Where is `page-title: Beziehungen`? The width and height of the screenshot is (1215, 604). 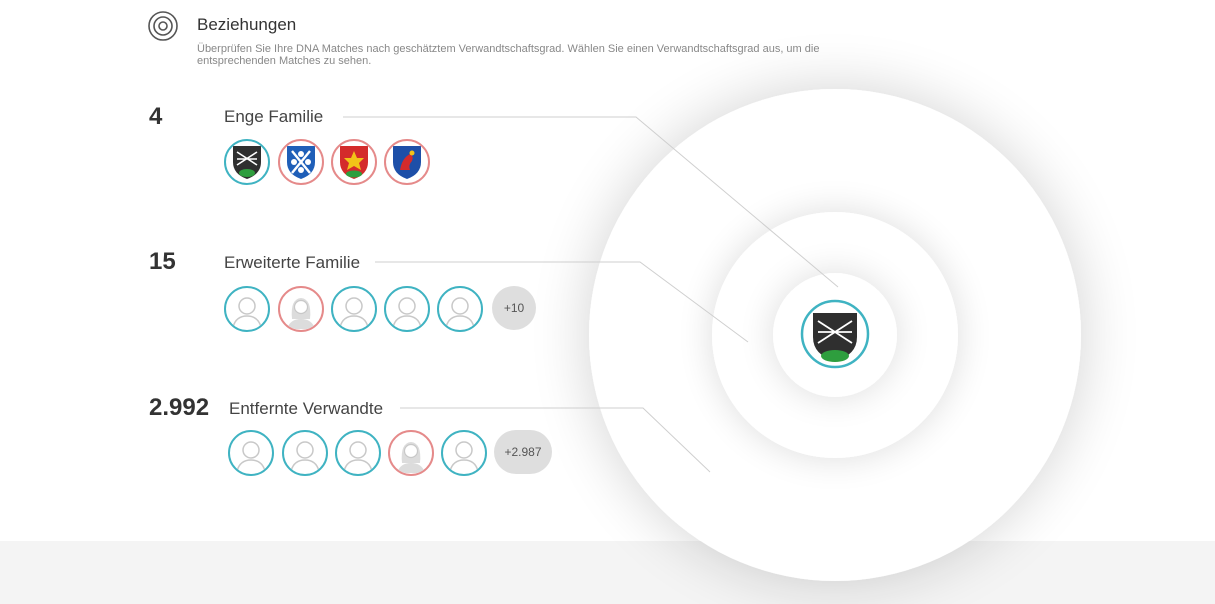
page-title: Beziehungen is located at coordinates (247, 24).